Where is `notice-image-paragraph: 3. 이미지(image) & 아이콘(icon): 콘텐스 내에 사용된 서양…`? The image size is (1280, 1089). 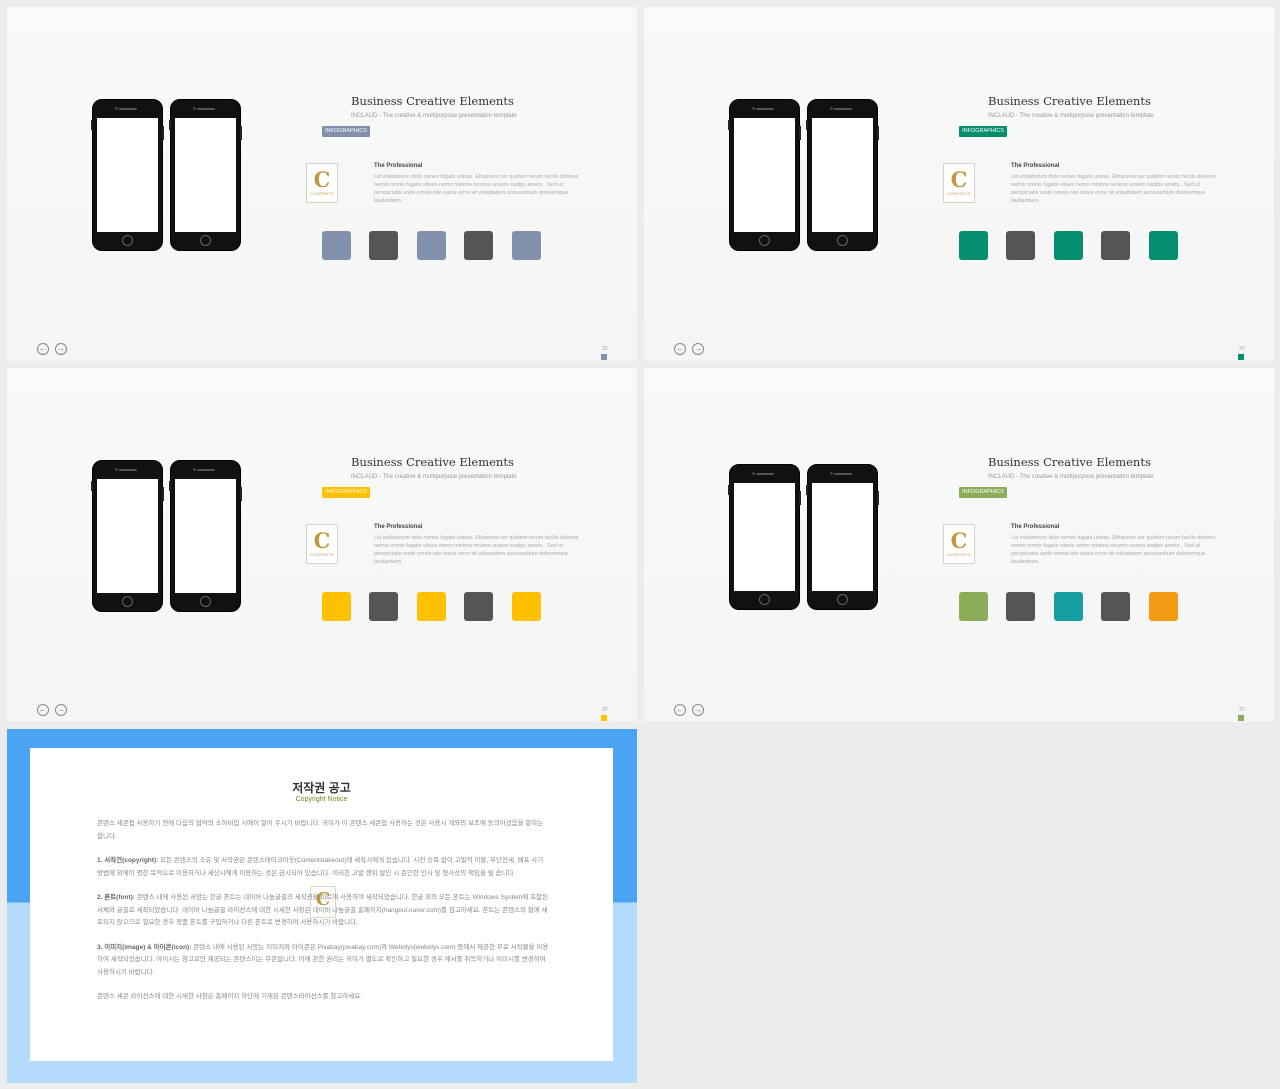
notice-image-paragraph: 3. 이미지(image) & 아이콘(icon): 콘텐스 내에 사용된 서양… is located at coordinates (323, 959).